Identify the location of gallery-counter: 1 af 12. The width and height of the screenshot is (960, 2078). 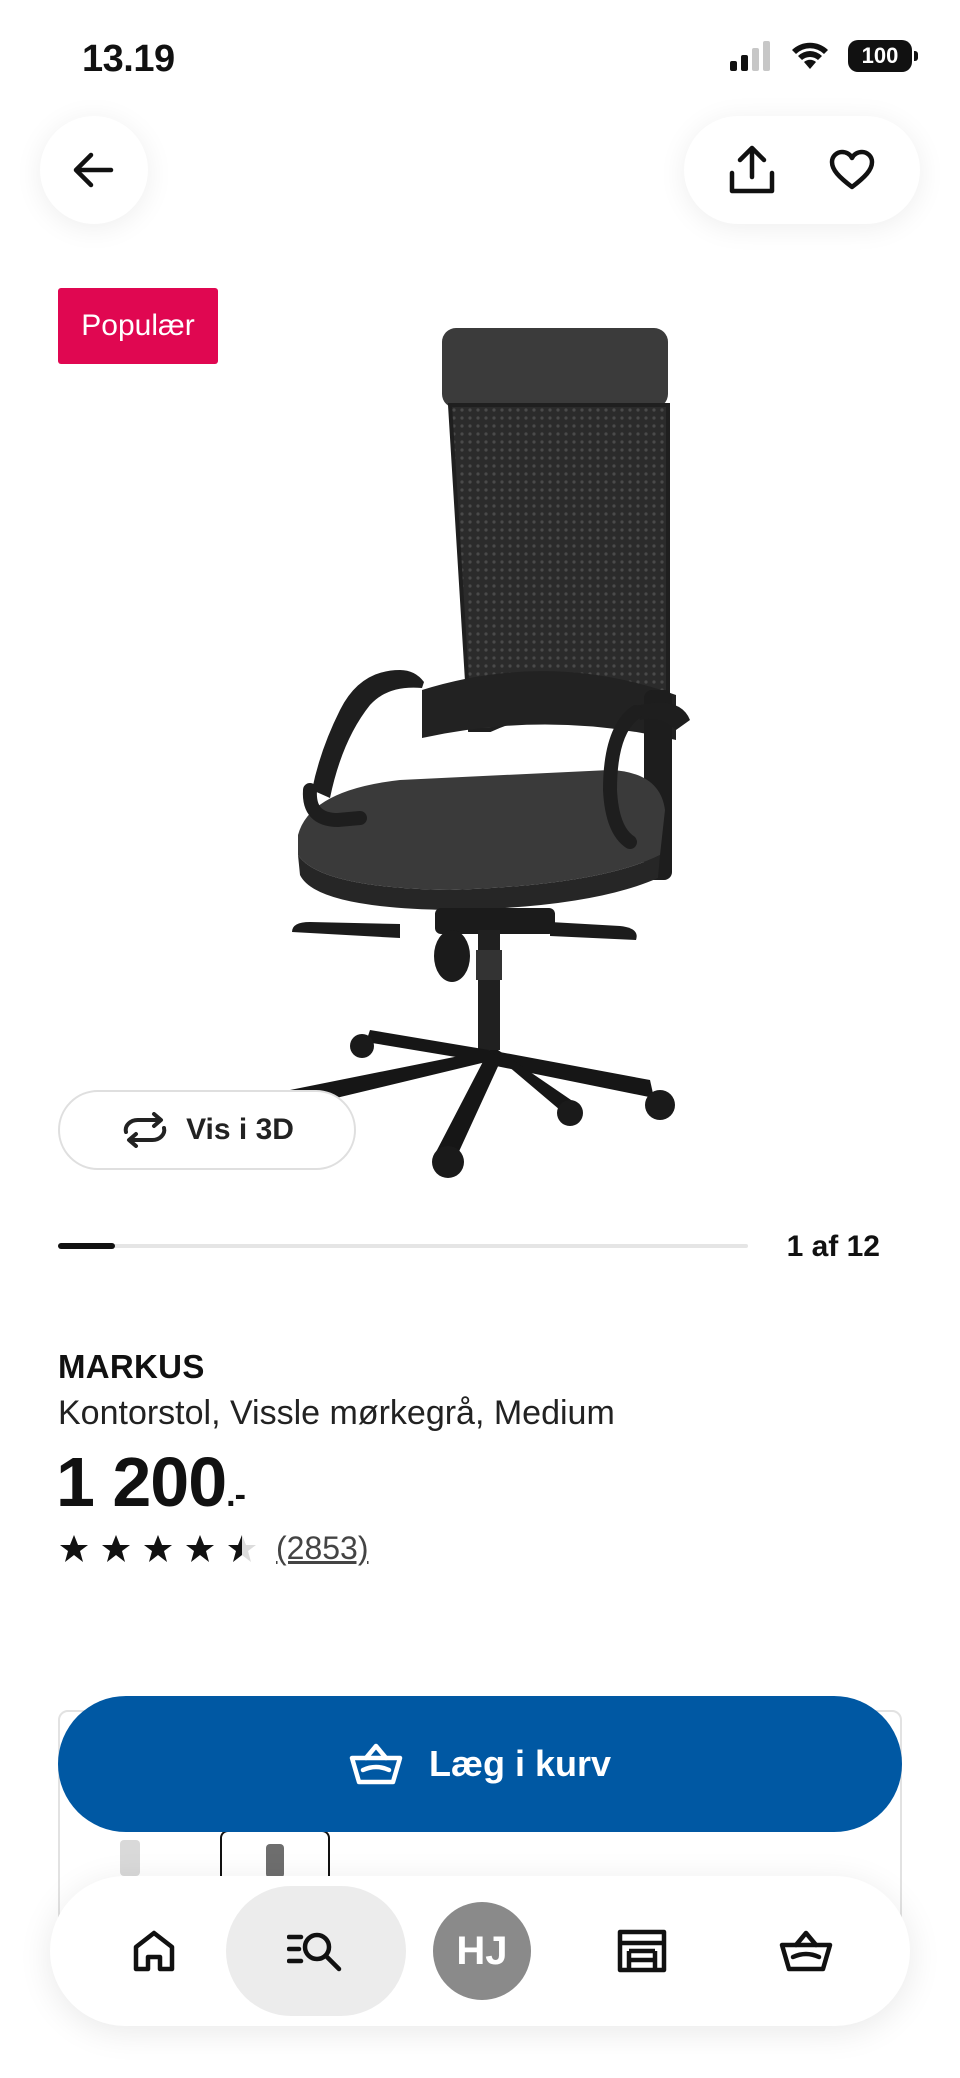
(833, 1246).